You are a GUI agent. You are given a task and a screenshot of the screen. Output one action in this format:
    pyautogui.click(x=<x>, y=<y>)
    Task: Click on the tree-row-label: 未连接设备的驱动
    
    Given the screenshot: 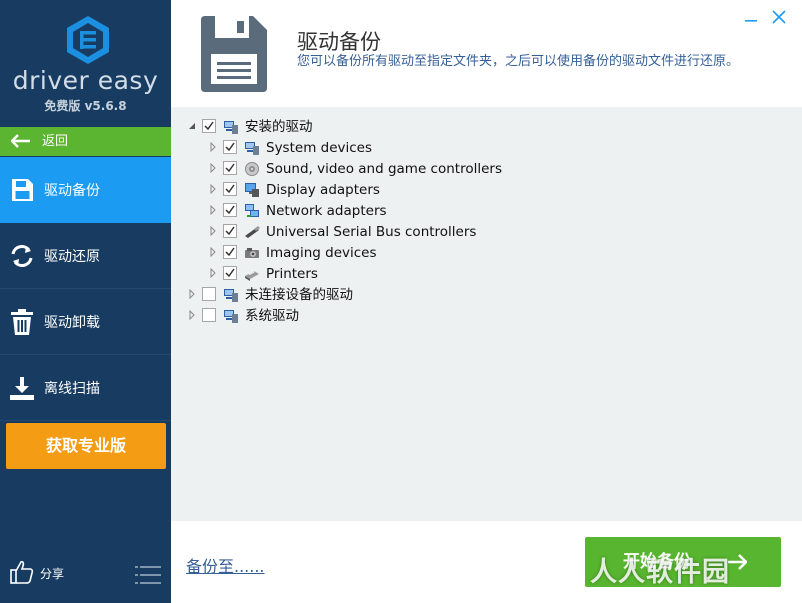 What is the action you would take?
    pyautogui.click(x=299, y=295)
    